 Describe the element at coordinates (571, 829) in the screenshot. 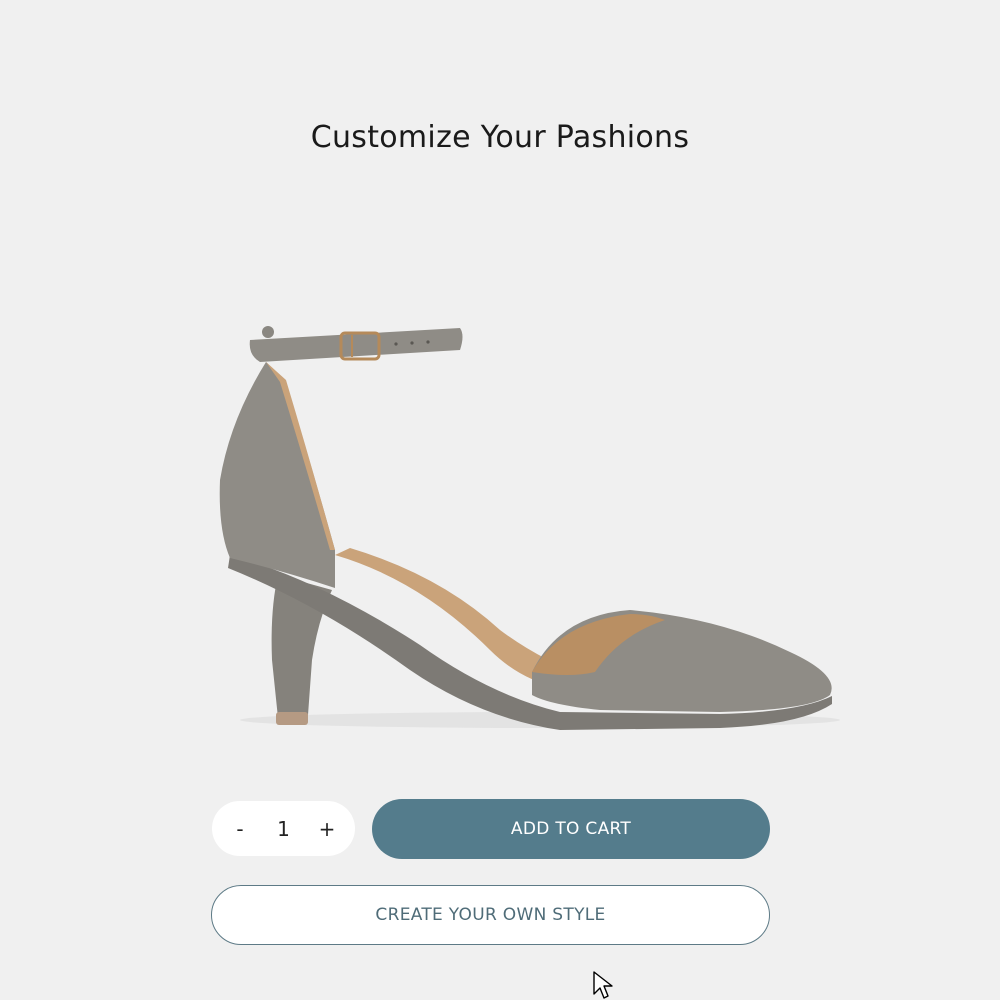

I see `add-to-cart-button: ADD TO CART` at that location.